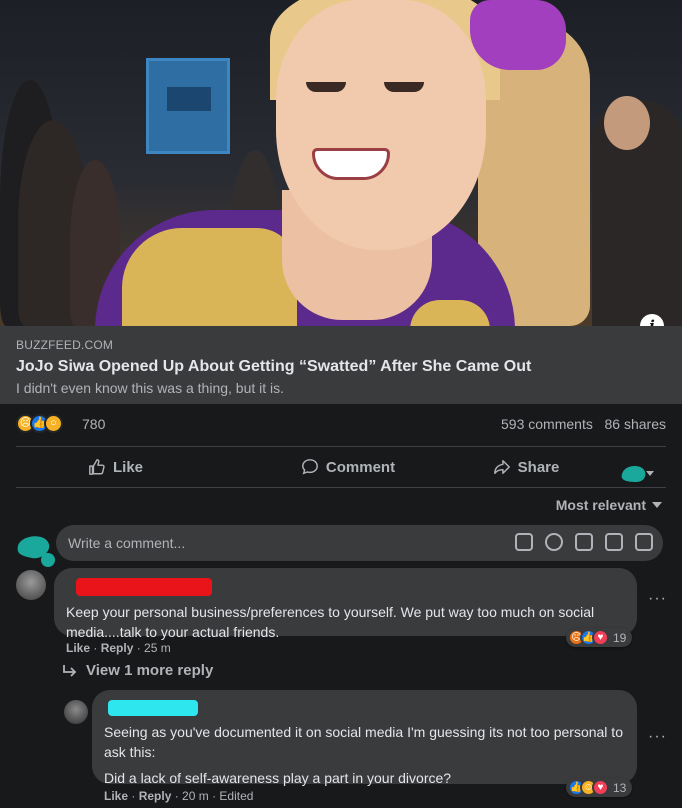 The image size is (682, 808). I want to click on reply-time: 20 m, so click(195, 796).